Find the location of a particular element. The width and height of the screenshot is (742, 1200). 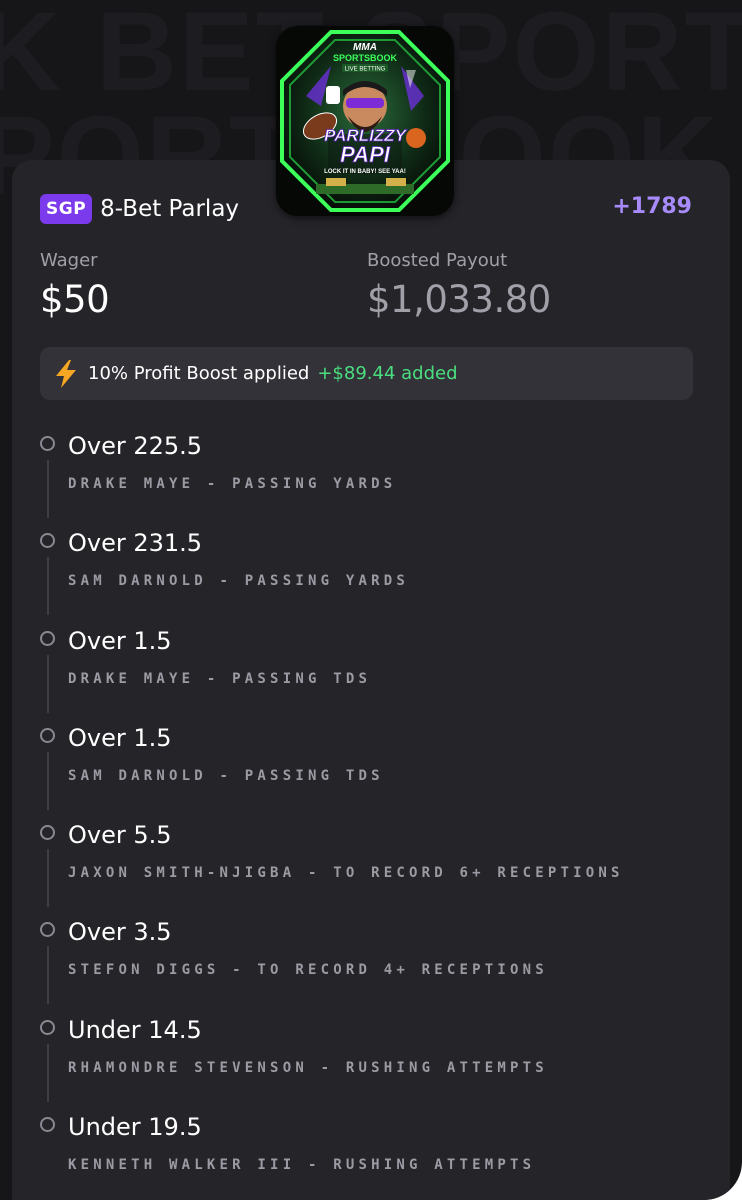

bet-header: SGP 8-Bet Parlay is located at coordinates (139, 209).